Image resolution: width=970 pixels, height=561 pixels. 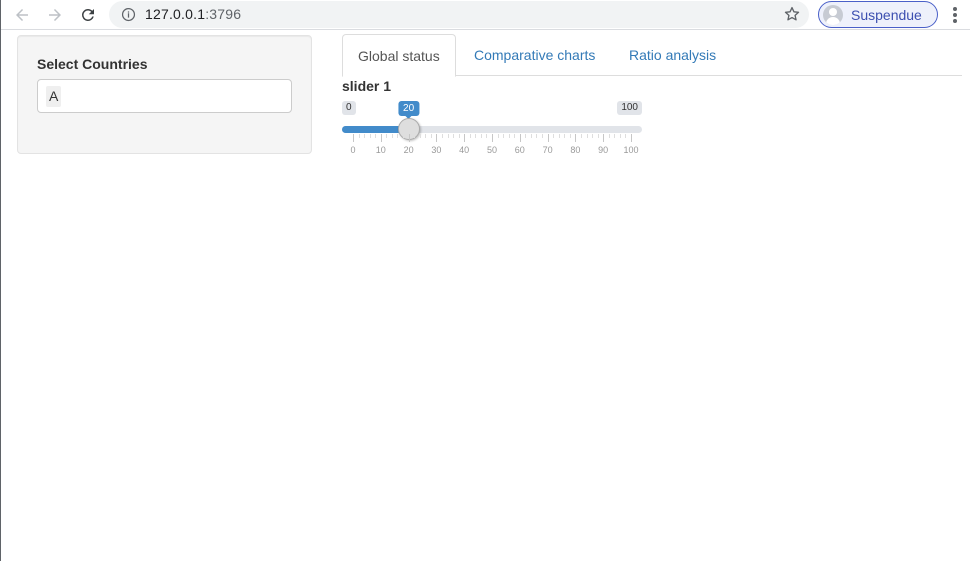 What do you see at coordinates (464, 150) in the screenshot?
I see `slider-tick-label: 40` at bounding box center [464, 150].